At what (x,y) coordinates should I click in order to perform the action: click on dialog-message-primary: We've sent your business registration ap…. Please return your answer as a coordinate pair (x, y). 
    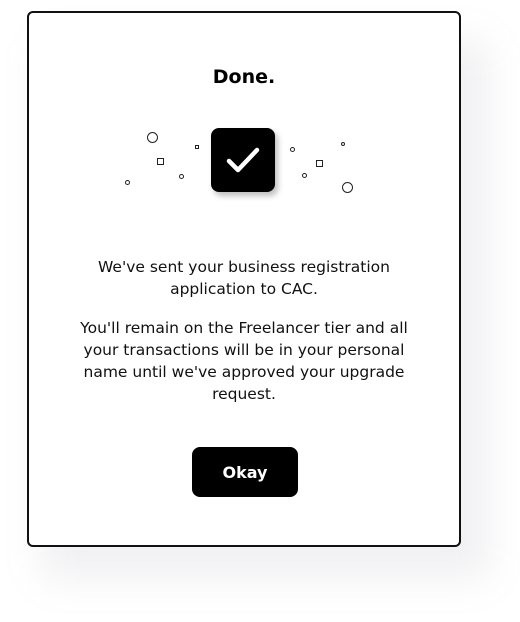
    Looking at the image, I should click on (244, 278).